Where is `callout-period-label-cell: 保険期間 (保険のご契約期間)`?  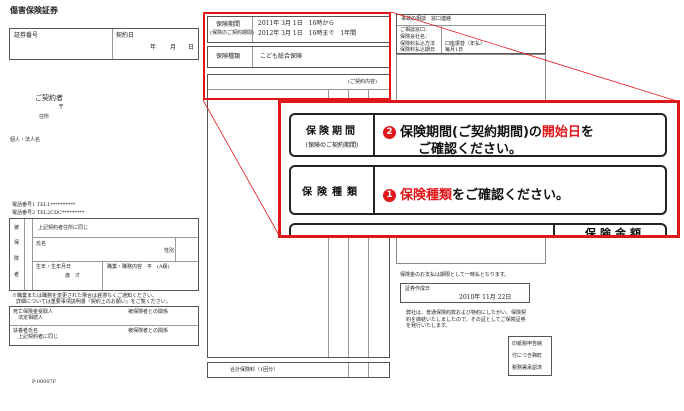 callout-period-label-cell: 保険期間 (保険のご契約期間) is located at coordinates (333, 135).